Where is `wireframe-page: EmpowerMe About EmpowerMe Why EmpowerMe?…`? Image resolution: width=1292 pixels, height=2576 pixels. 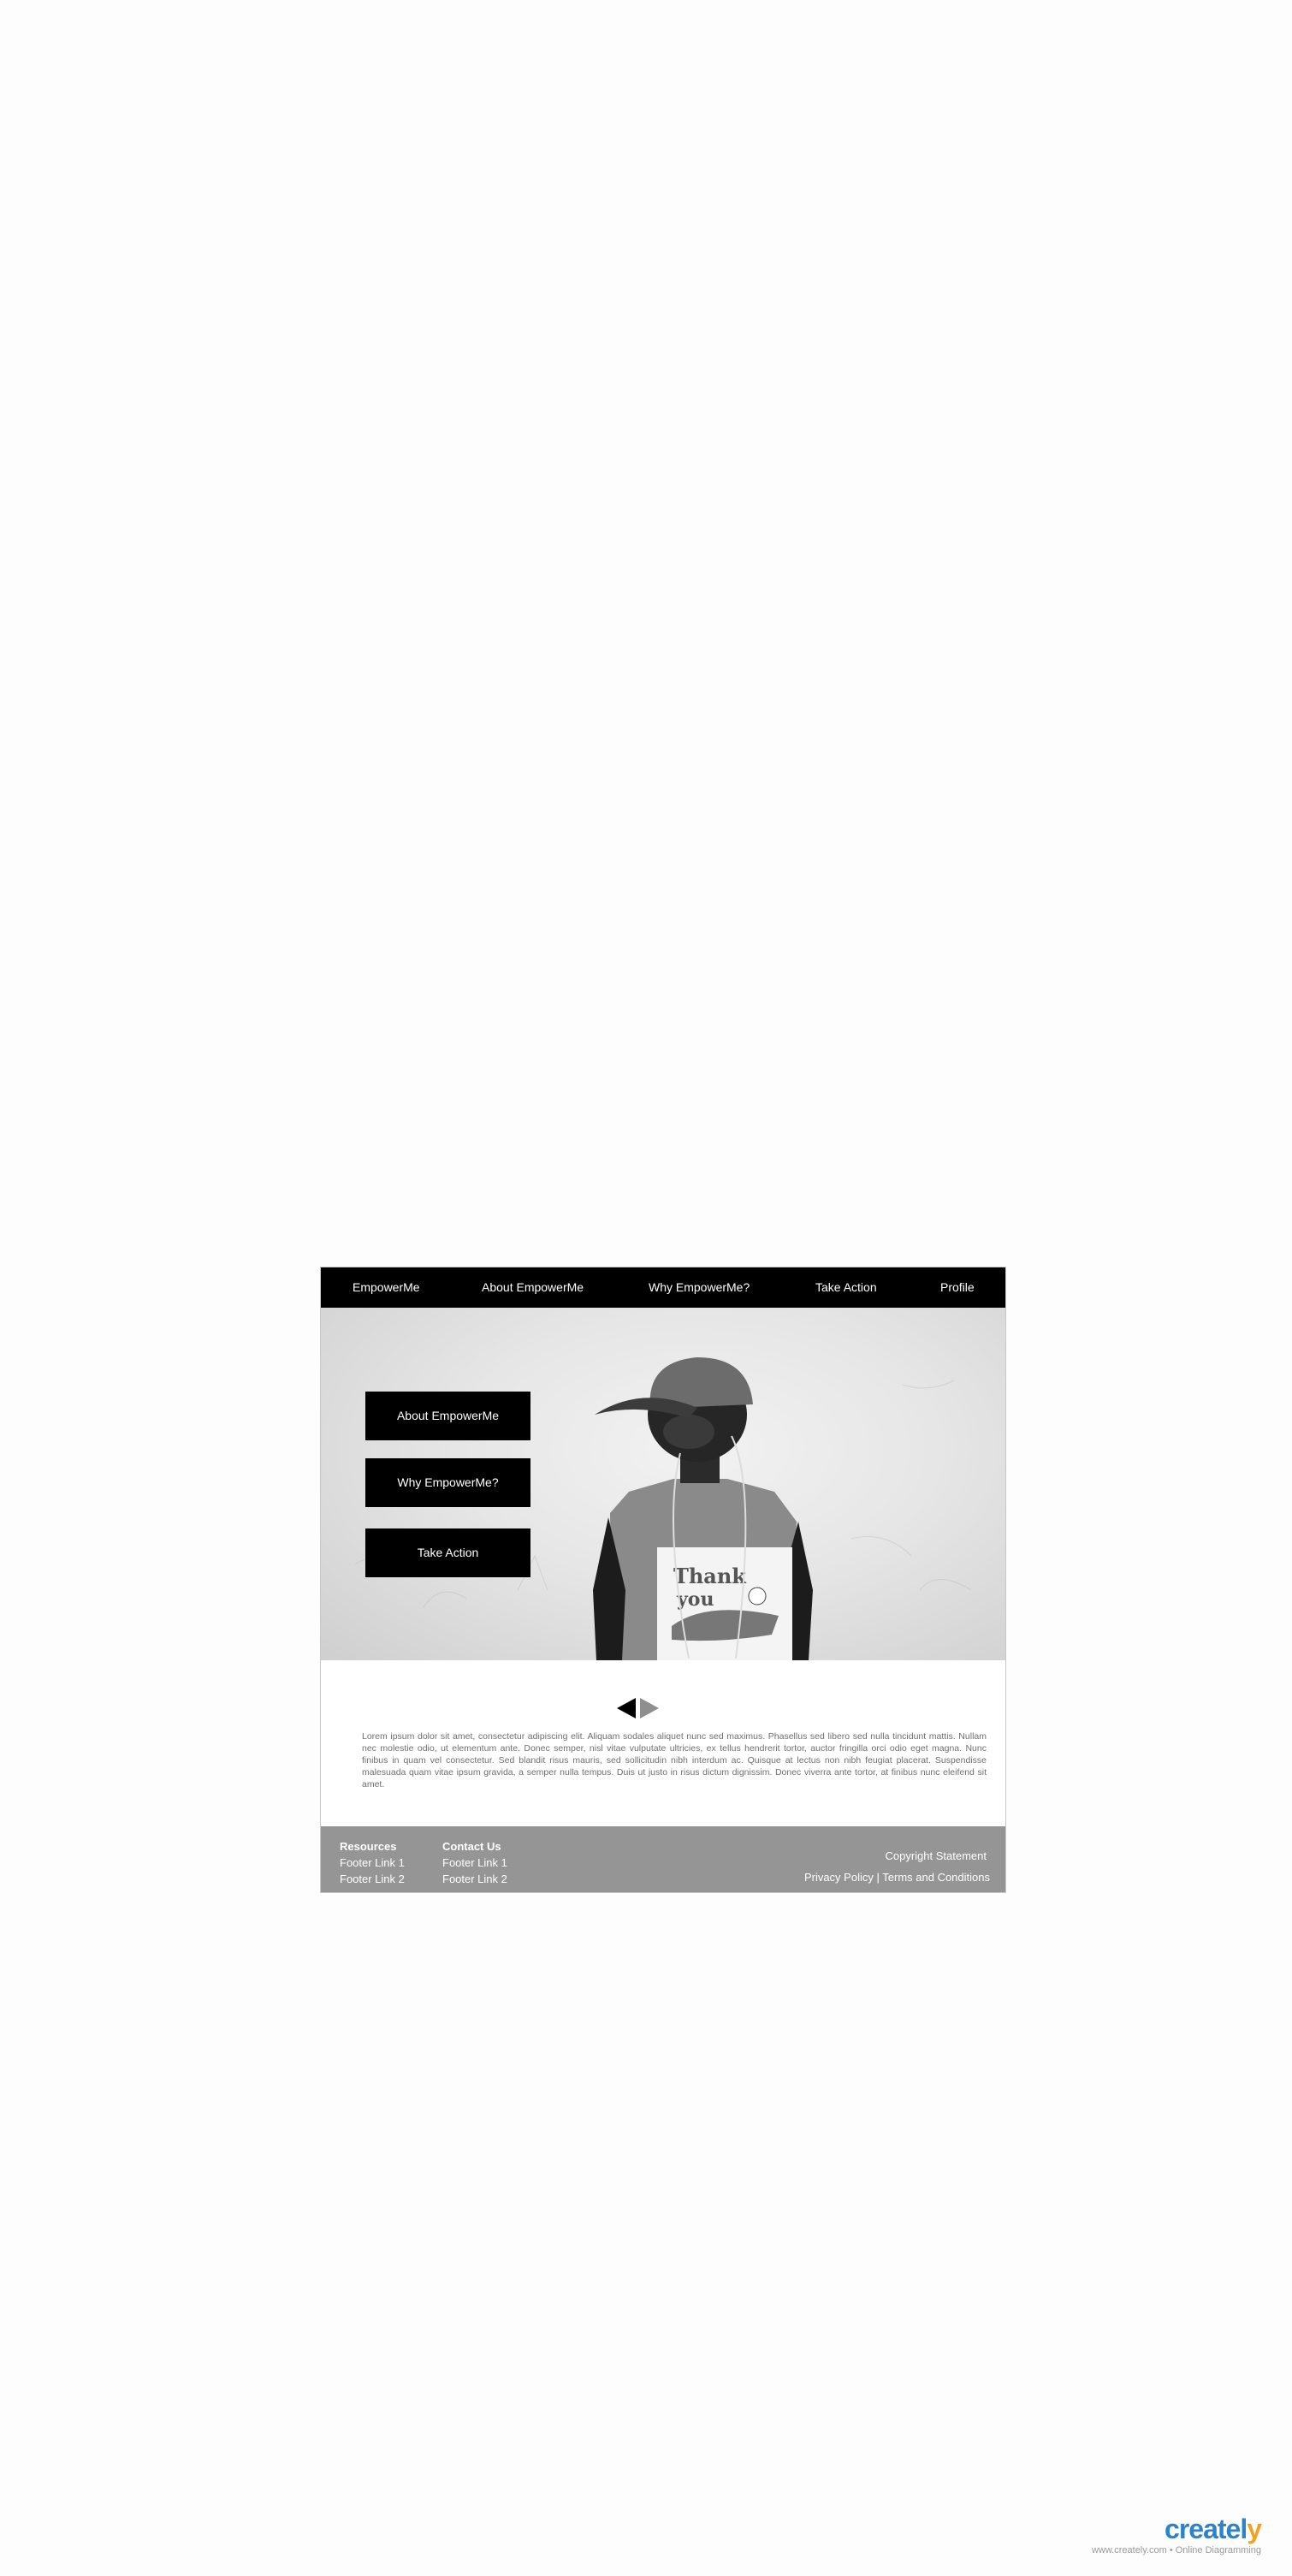
wireframe-page: EmpowerMe About EmpowerMe Why EmpowerMe?… is located at coordinates (663, 1580).